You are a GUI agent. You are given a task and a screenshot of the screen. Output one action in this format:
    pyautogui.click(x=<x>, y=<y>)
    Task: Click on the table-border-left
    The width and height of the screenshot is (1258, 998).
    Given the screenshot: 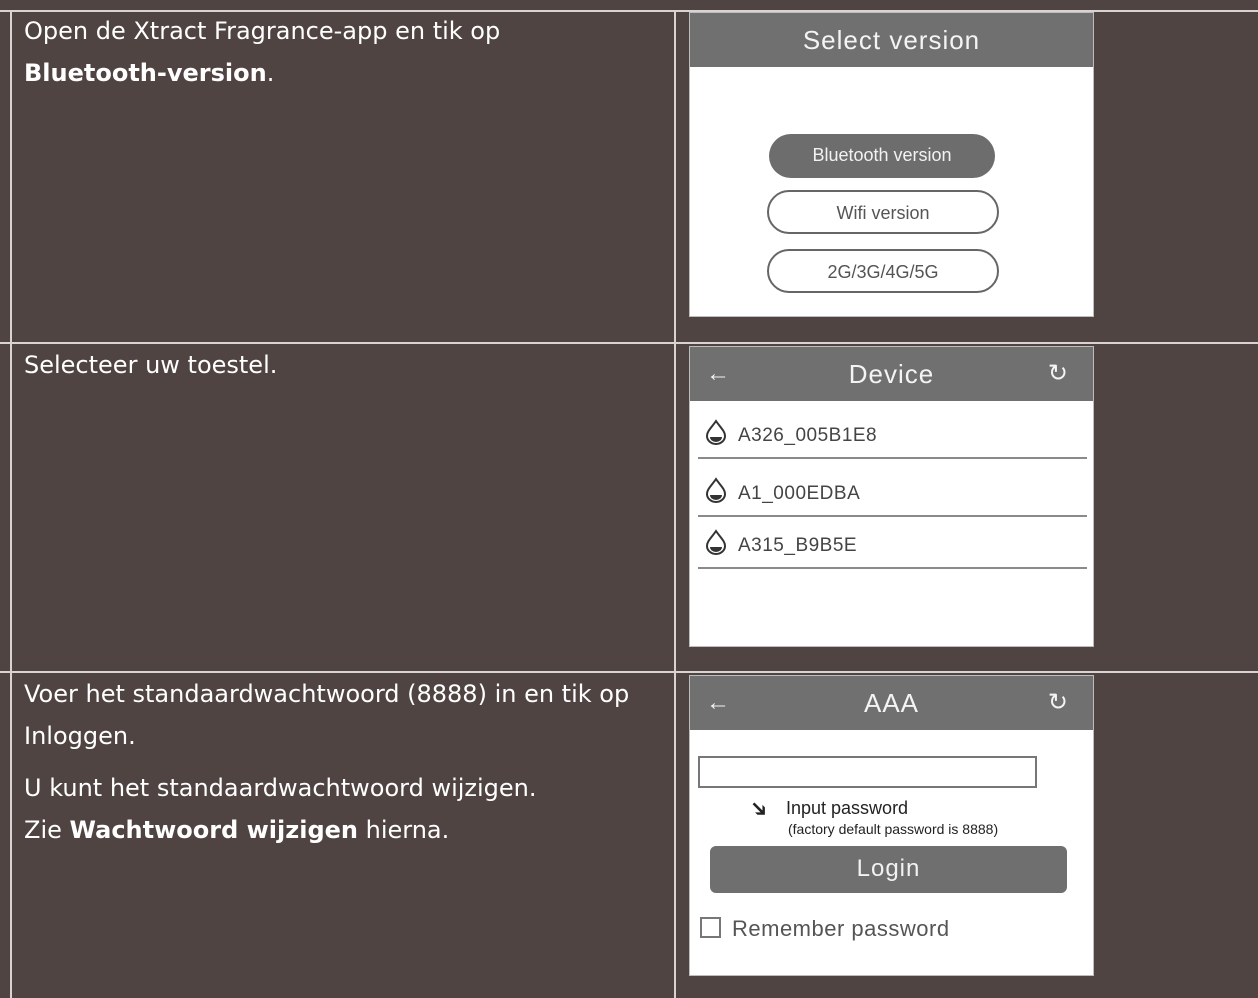 What is the action you would take?
    pyautogui.click(x=11, y=504)
    